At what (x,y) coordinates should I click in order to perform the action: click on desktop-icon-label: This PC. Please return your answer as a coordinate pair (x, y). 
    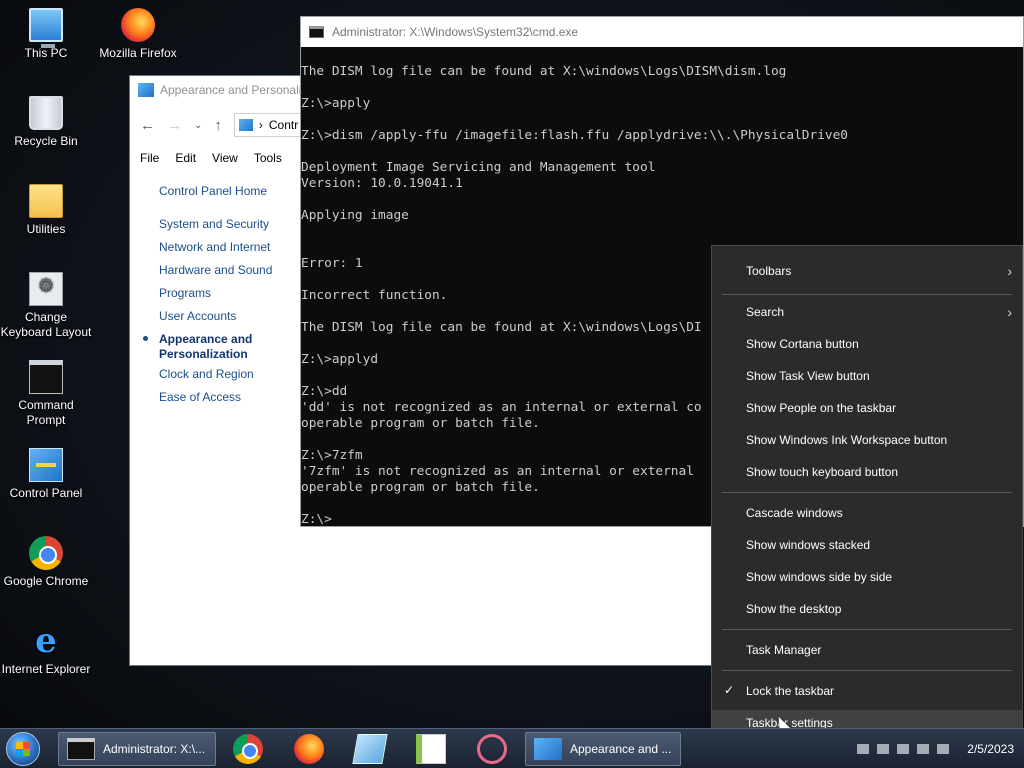
    Looking at the image, I should click on (46, 53).